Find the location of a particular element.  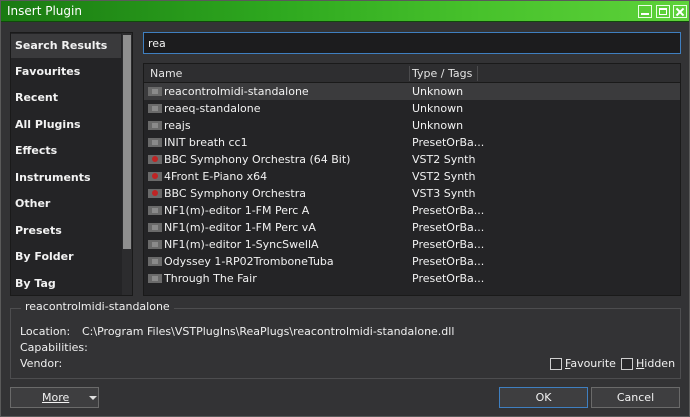

list-item: BBC Symphony Orchestra VST3 Synth is located at coordinates (412, 193).